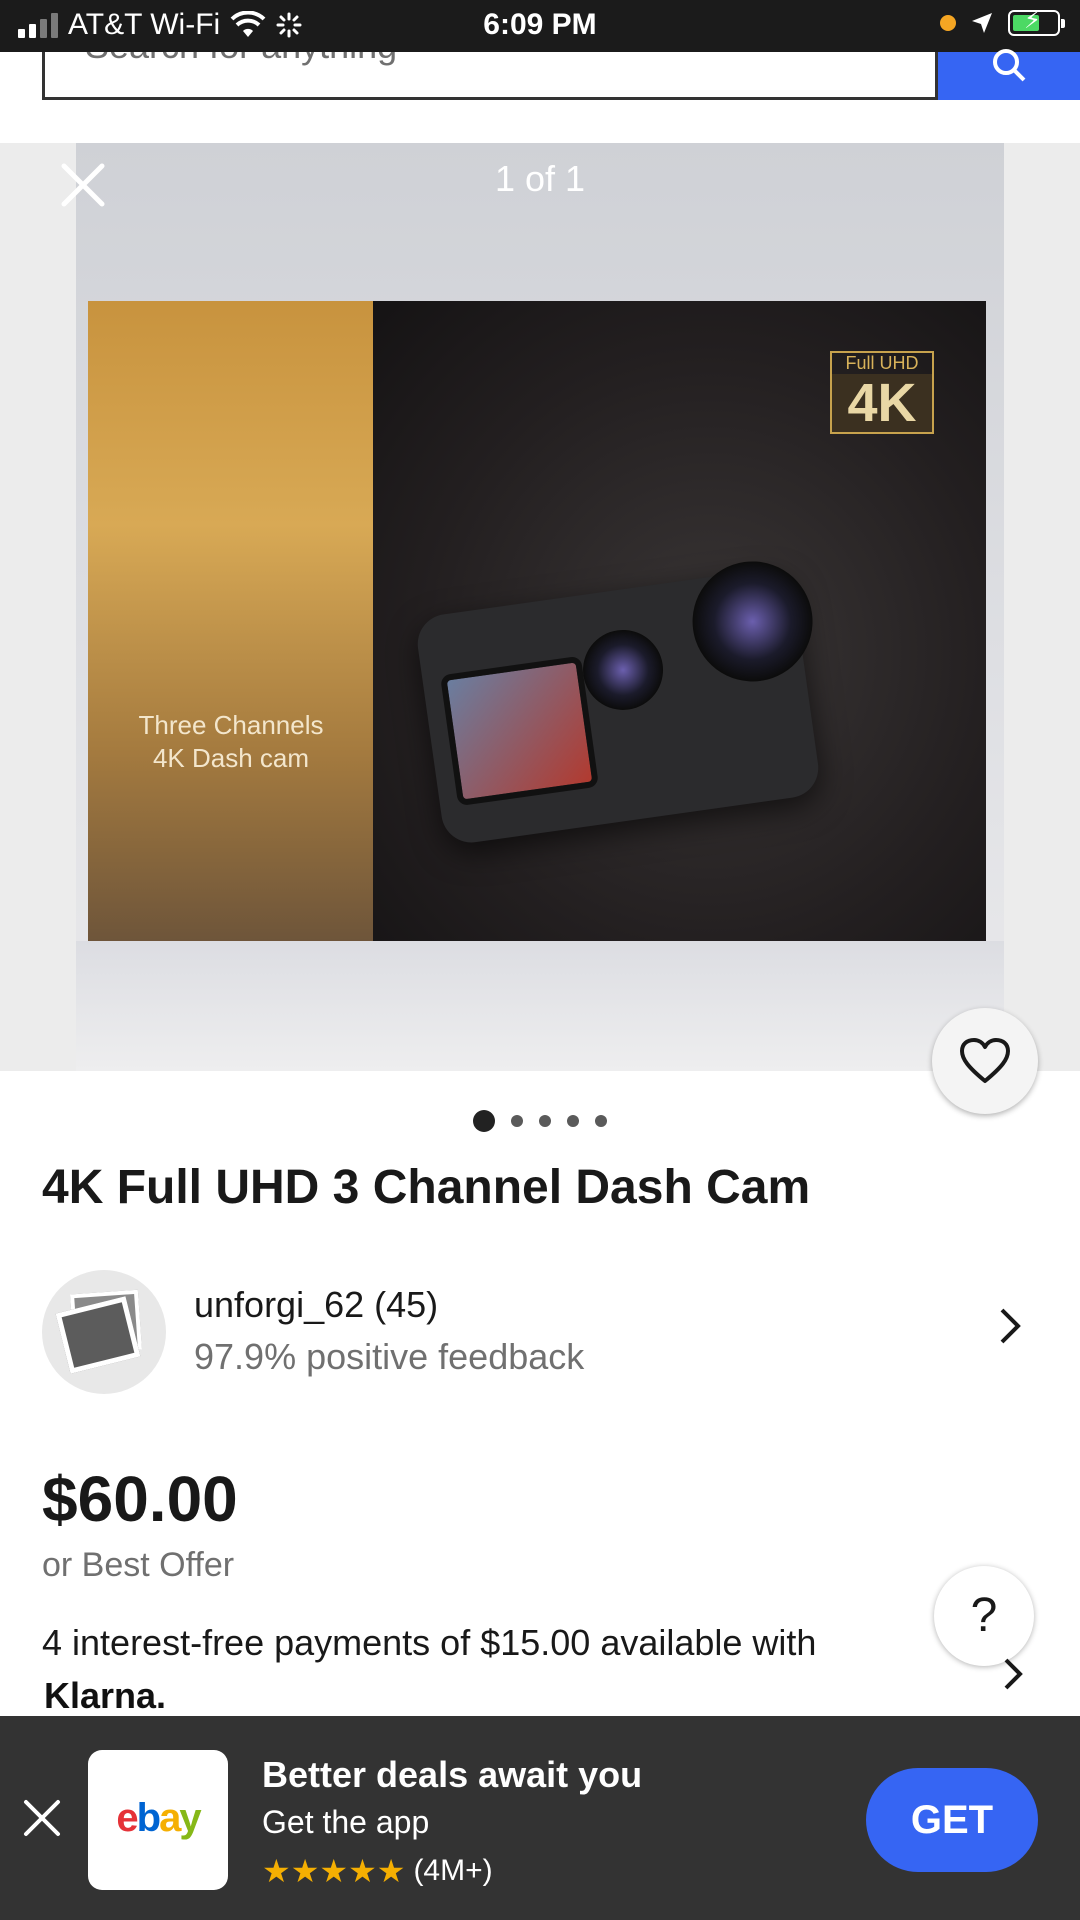 The image size is (1080, 1920). What do you see at coordinates (882, 363) in the screenshot?
I see `uhd-badge-top: Full UHD` at bounding box center [882, 363].